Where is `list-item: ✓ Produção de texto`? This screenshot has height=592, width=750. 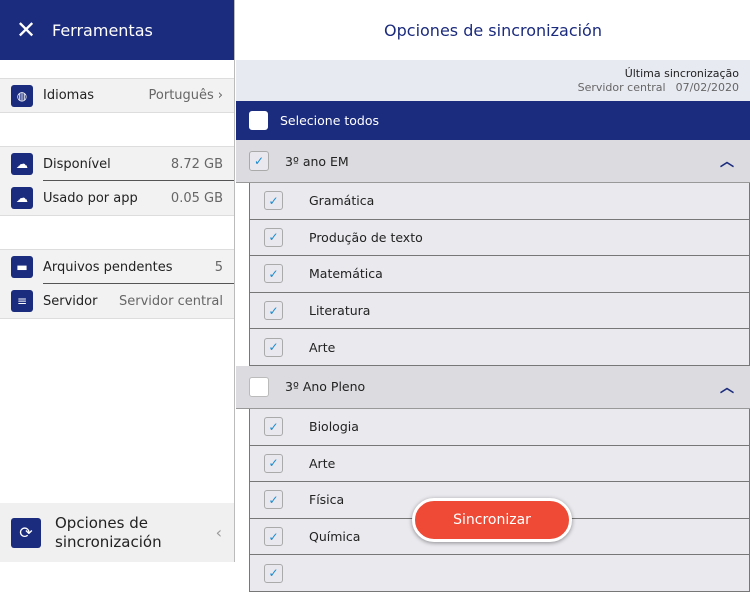
list-item: ✓ Produção de texto is located at coordinates (499, 238).